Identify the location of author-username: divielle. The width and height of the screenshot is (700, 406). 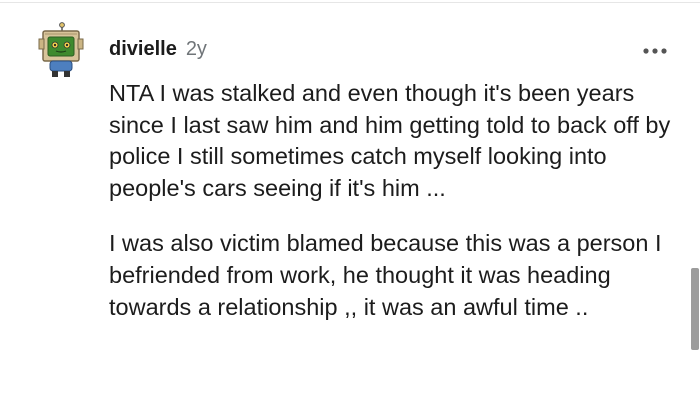
(143, 49).